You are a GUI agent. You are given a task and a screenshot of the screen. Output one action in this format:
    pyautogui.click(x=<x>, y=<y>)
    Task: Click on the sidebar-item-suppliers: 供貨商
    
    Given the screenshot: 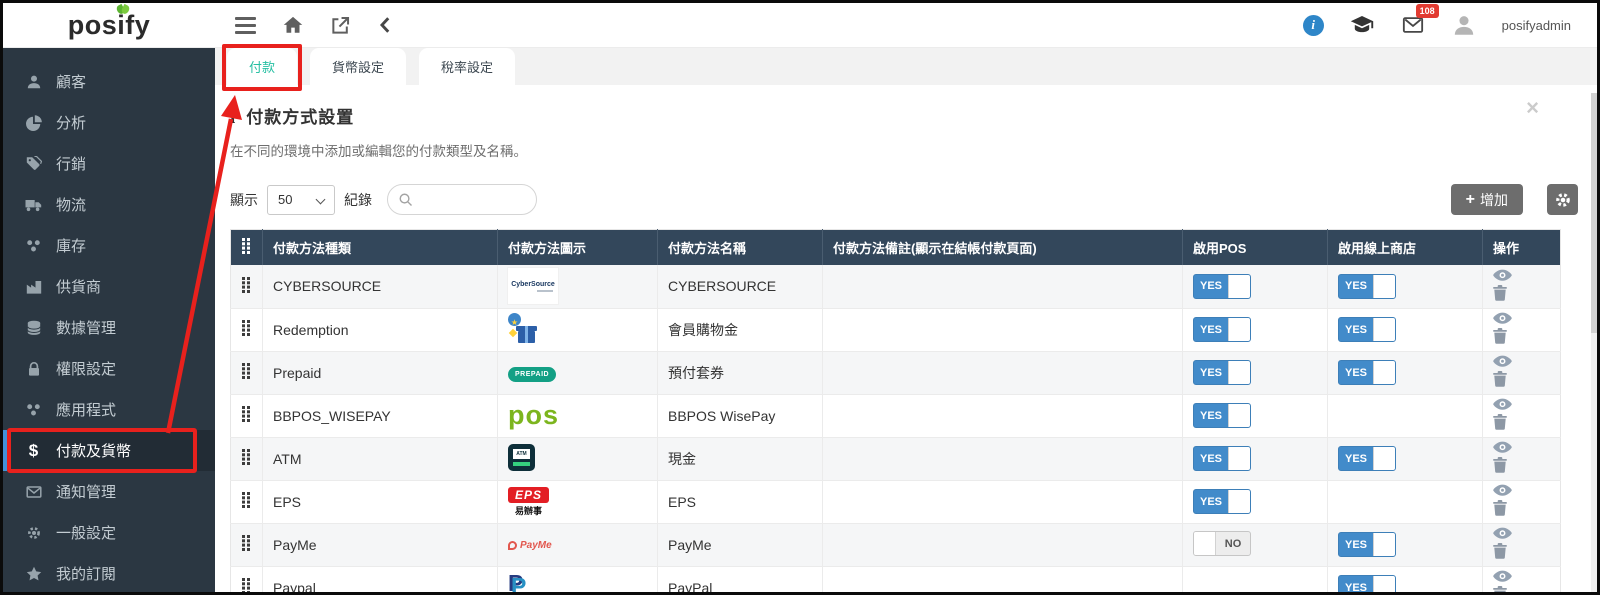 What is the action you would take?
    pyautogui.click(x=109, y=286)
    